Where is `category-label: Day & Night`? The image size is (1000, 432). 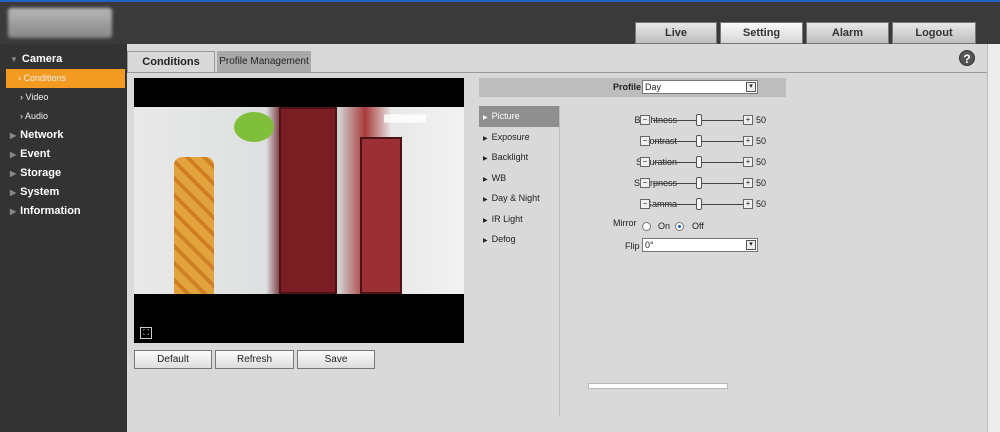
category-label: Day & Night is located at coordinates (515, 198).